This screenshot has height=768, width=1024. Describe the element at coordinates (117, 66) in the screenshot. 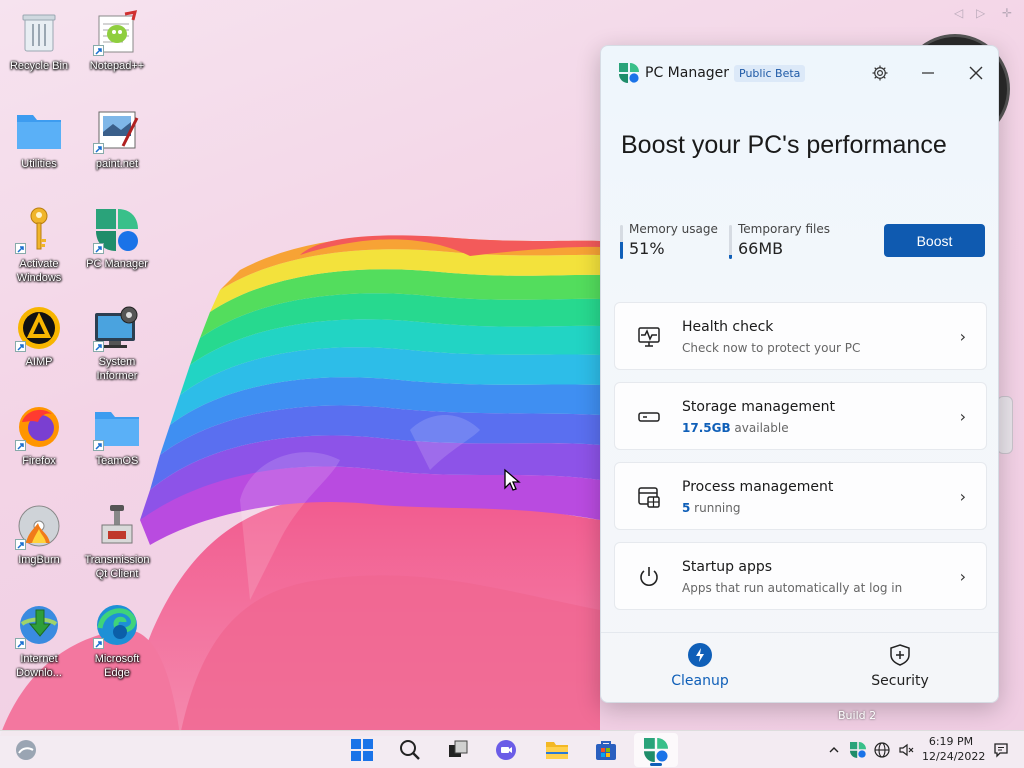

I see `desktop-icon-label: Notepad++` at that location.